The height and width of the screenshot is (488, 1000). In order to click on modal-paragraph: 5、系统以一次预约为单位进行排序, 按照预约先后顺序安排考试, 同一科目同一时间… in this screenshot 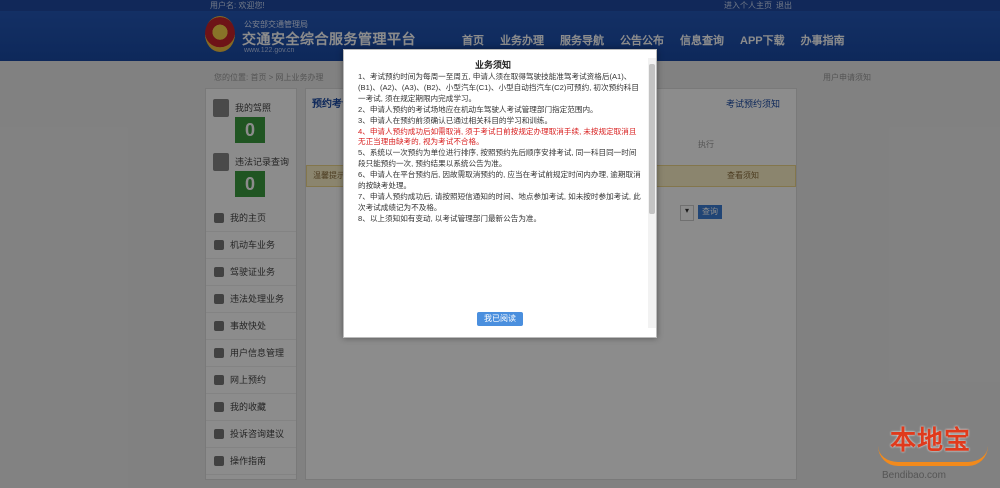, I will do `click(497, 158)`.